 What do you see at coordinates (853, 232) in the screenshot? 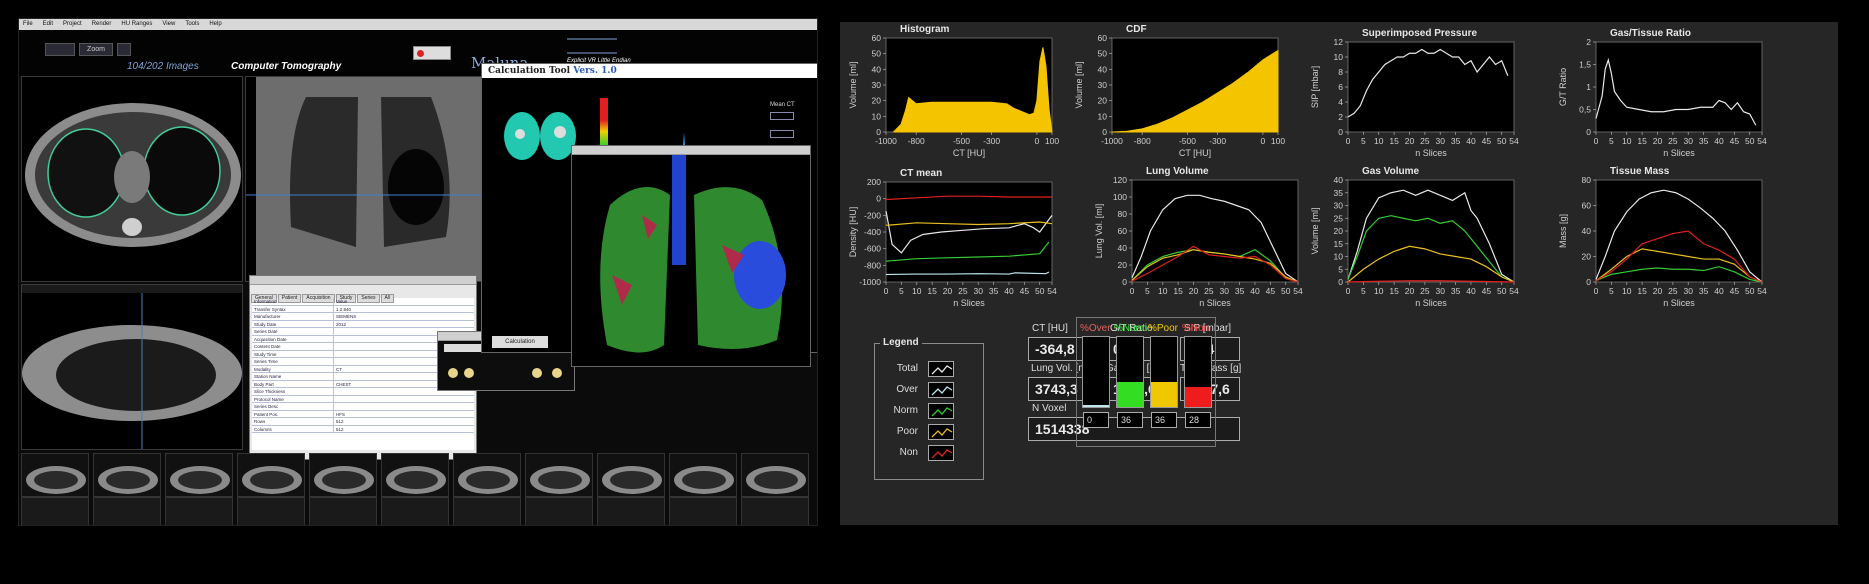
I see `y-axis-label: Density [HU]` at bounding box center [853, 232].